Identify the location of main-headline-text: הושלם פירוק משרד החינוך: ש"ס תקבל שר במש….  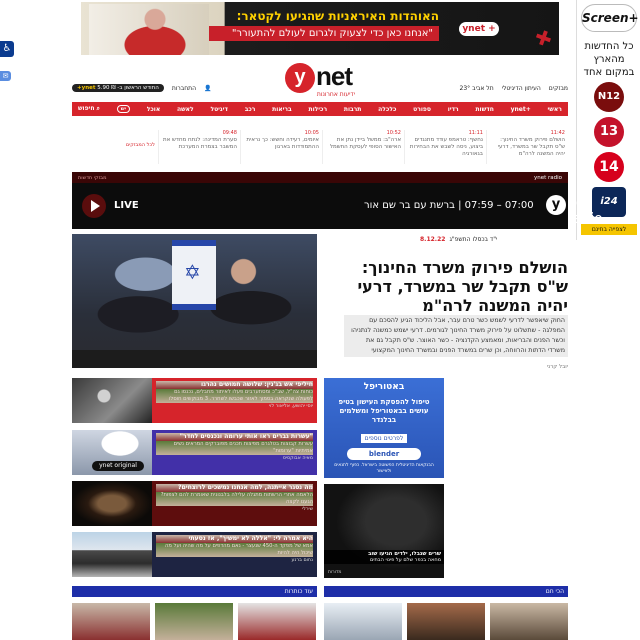
(462, 286).